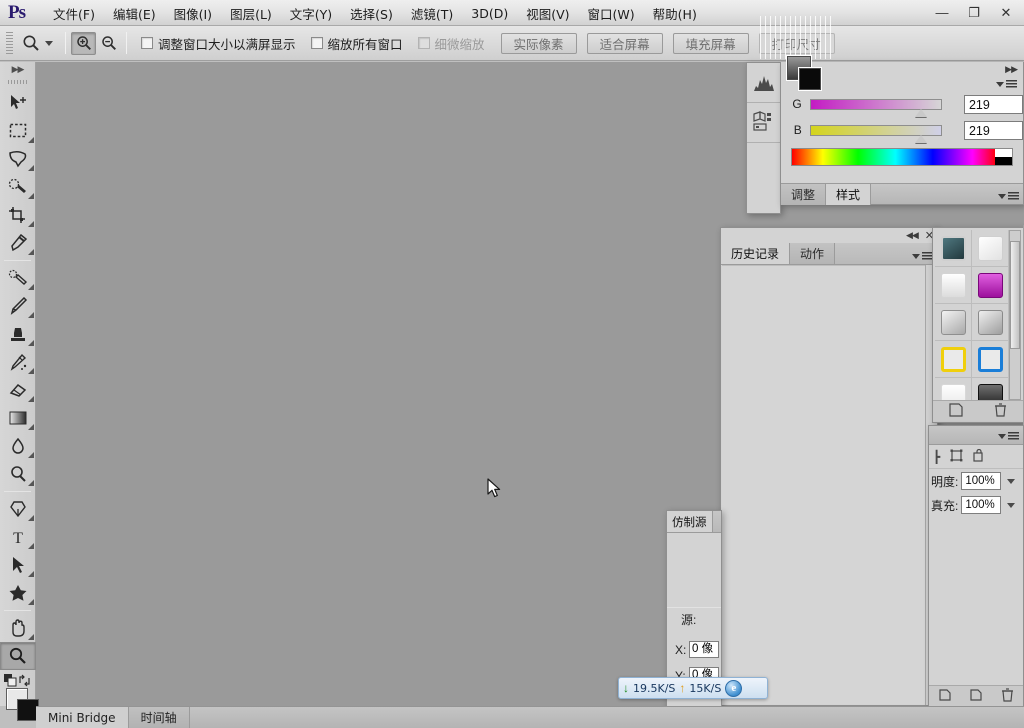 The height and width of the screenshot is (728, 1024). I want to click on channel-label-b: B, so click(797, 130).